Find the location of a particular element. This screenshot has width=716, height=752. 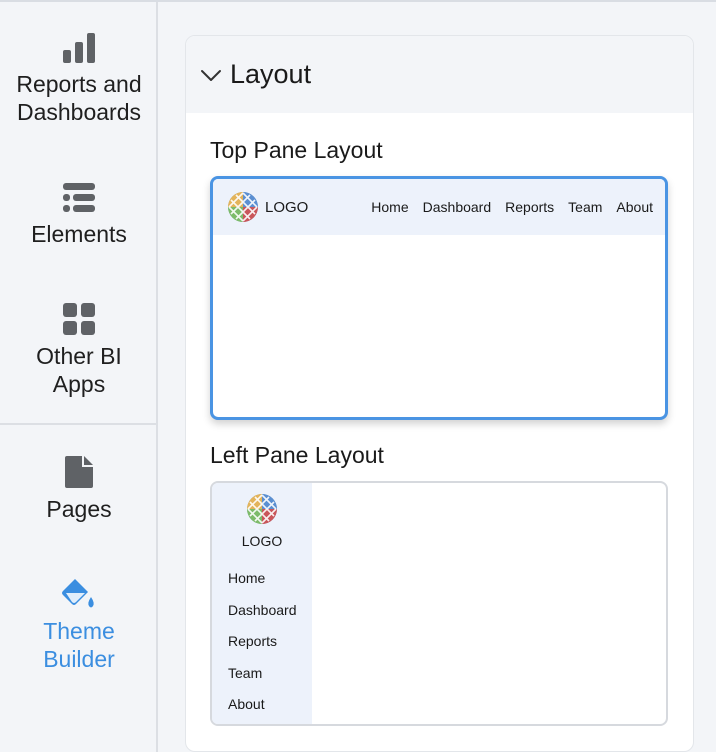

sidebar-item-label: Elements is located at coordinates (79, 234).